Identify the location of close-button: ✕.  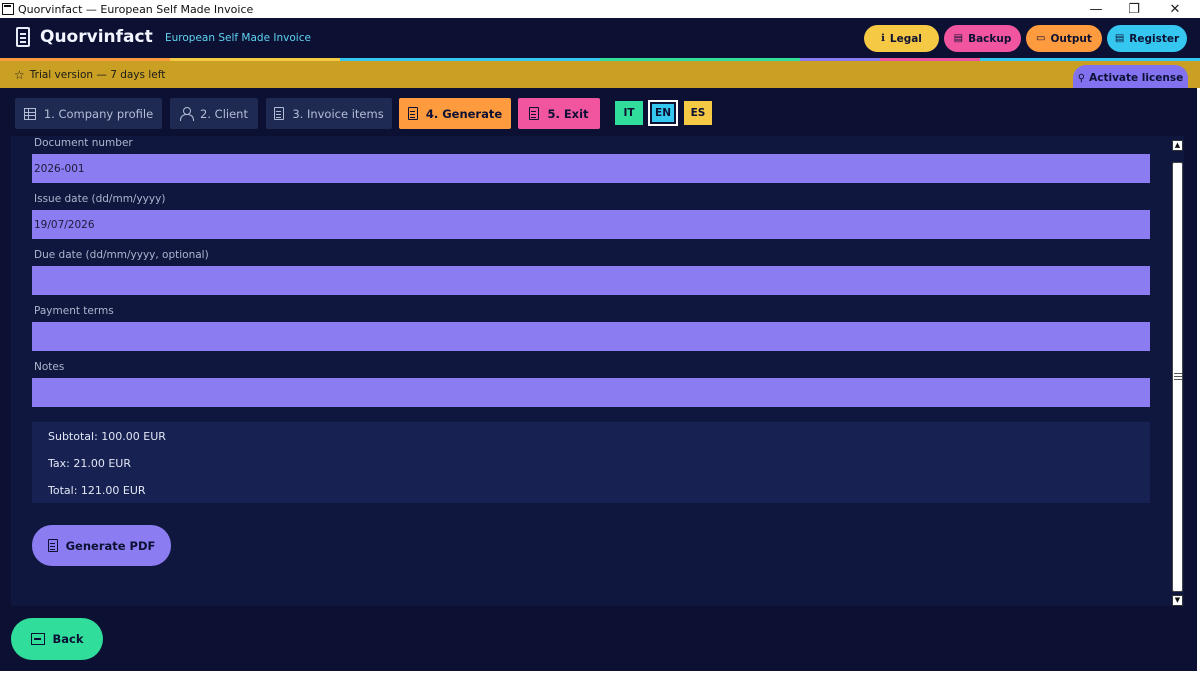
(1175, 9).